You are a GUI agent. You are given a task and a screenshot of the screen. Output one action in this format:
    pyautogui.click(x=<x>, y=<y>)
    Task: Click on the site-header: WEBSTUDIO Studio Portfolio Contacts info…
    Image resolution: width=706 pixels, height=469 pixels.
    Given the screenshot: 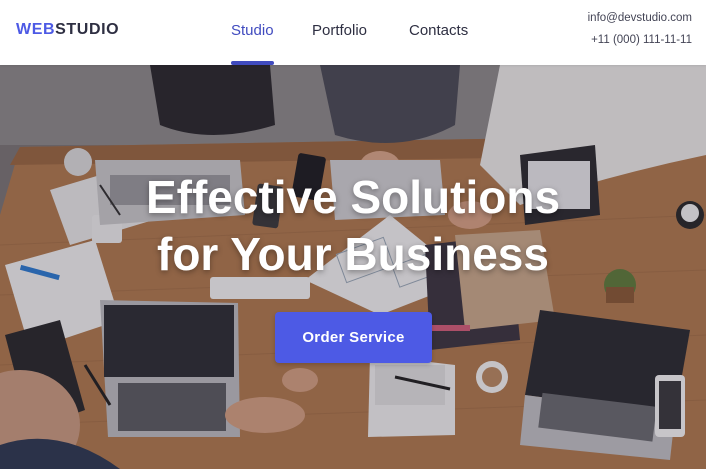 What is the action you would take?
    pyautogui.click(x=353, y=32)
    